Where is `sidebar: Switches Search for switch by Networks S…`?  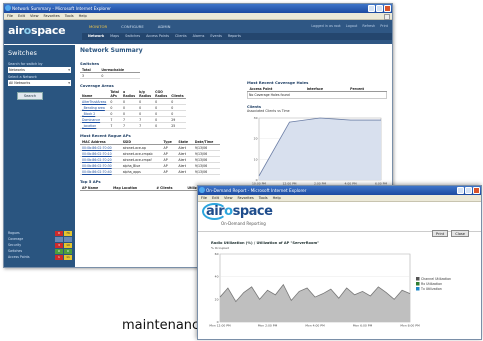 sidebar: Switches Search for switch by Networks S… is located at coordinates (39, 156).